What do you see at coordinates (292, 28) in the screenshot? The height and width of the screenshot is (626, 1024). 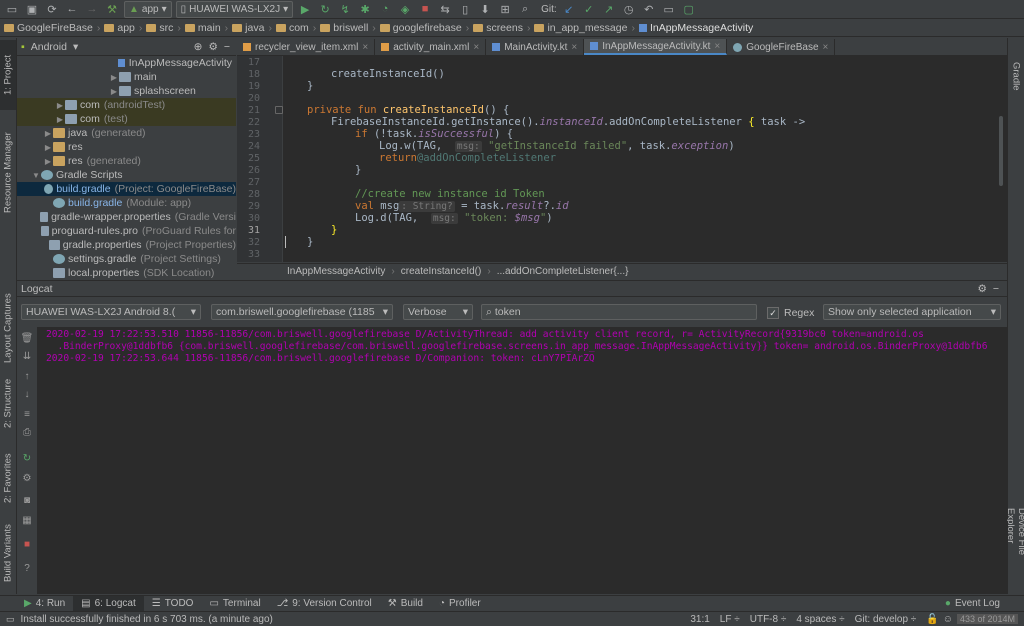 I see `breadcrumb-item: com` at bounding box center [292, 28].